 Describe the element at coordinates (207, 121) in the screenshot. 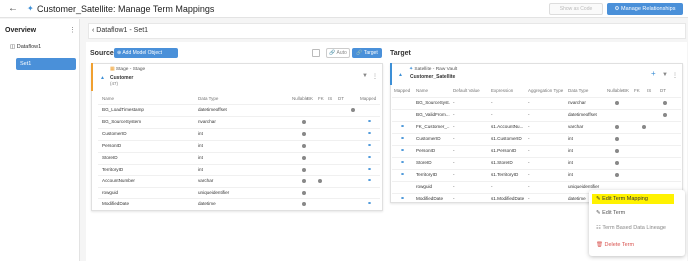

I see `source-row-type: nvarchar` at that location.